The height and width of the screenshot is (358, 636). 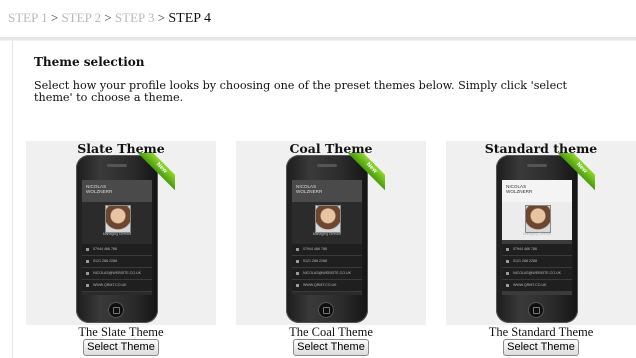 I want to click on theme-title: Slate Theme, so click(x=121, y=148).